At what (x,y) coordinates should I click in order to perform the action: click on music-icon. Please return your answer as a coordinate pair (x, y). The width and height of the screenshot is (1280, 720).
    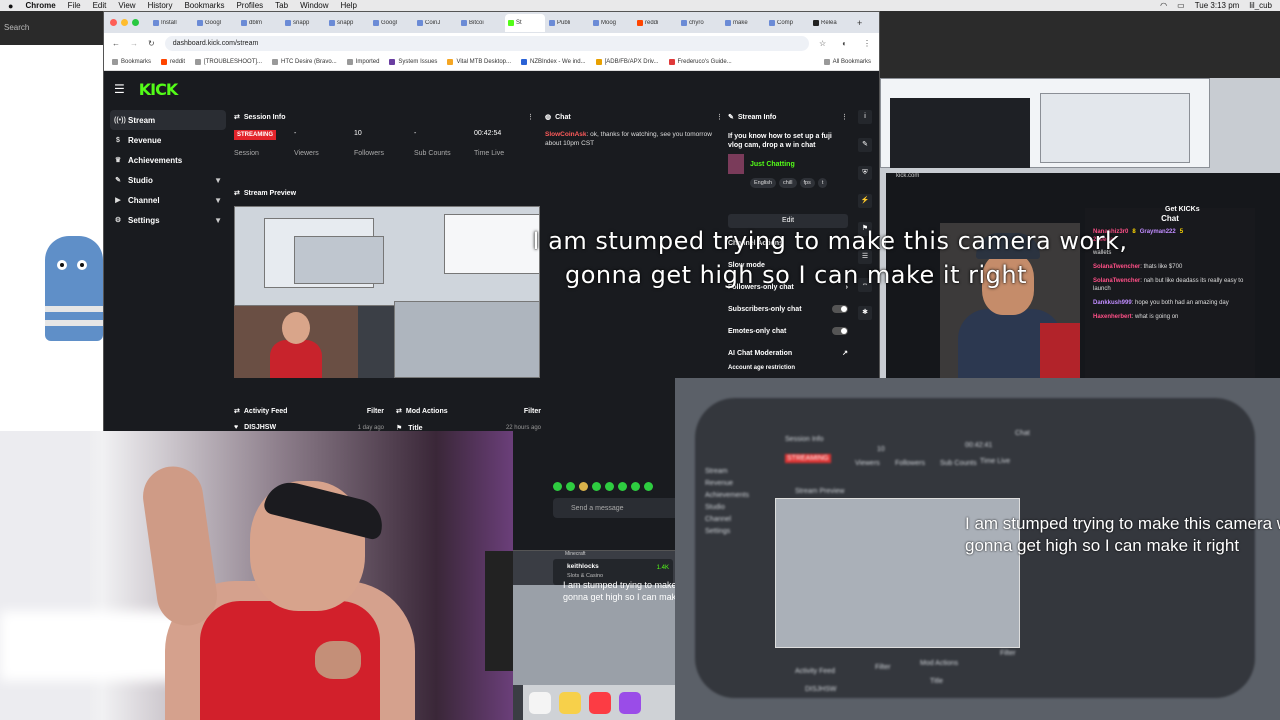
    Looking at the image, I should click on (600, 702).